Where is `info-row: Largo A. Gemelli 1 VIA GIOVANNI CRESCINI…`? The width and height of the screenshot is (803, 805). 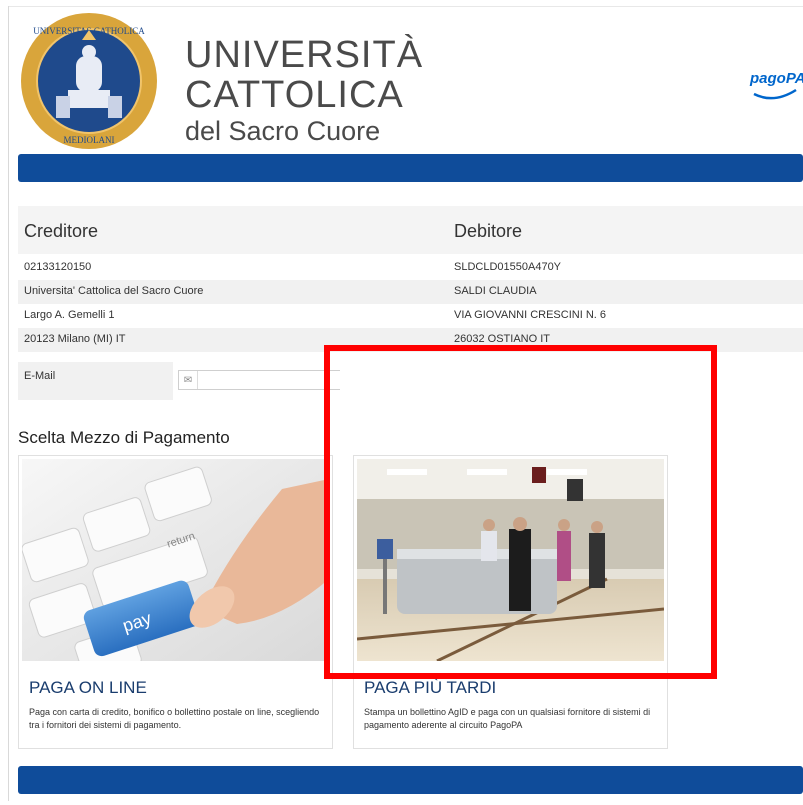
info-row: Largo A. Gemelli 1 VIA GIOVANNI CRESCINI… is located at coordinates (410, 316).